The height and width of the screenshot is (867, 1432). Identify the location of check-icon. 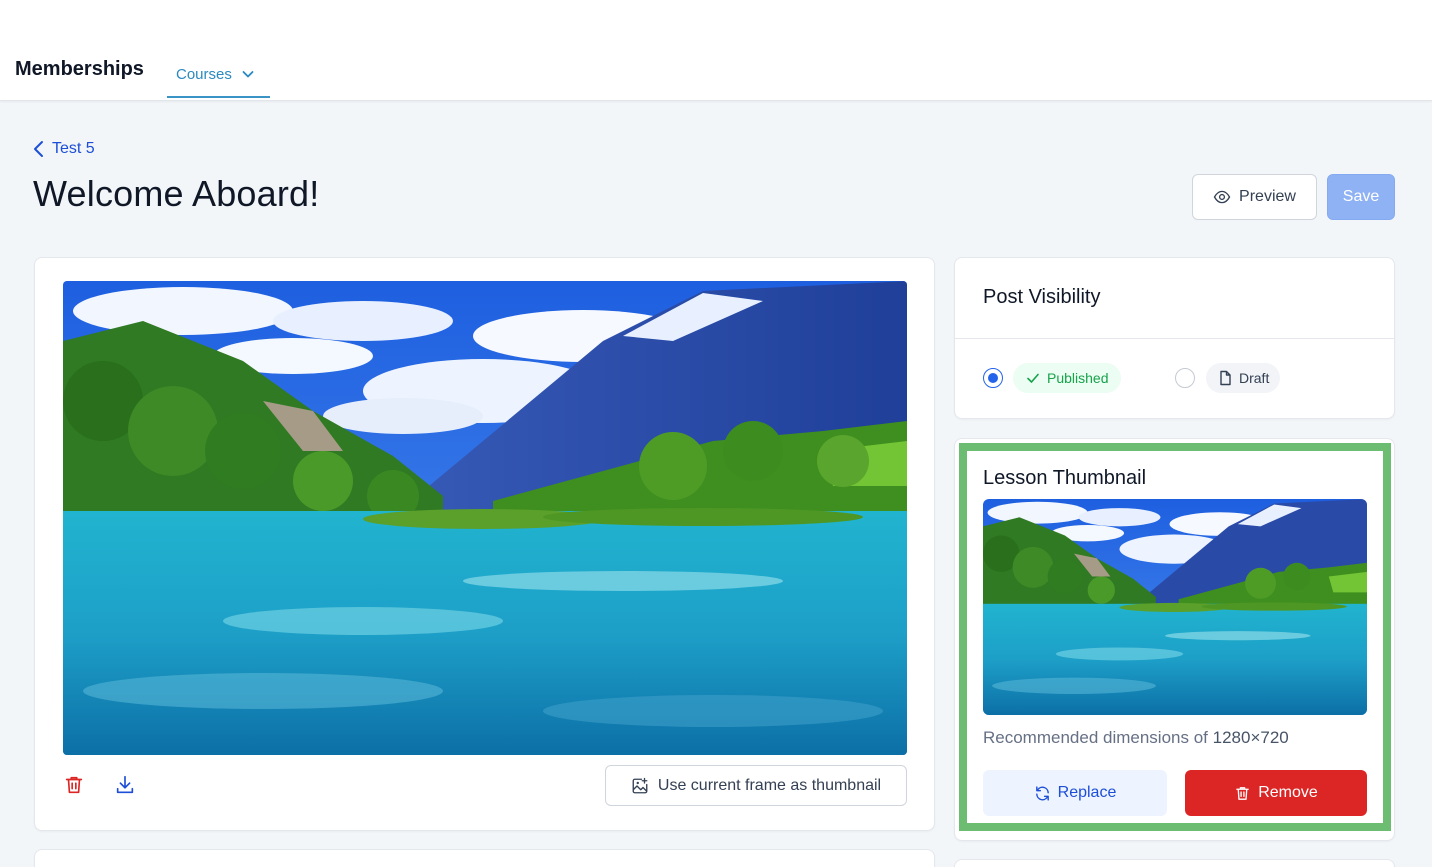
(1033, 378).